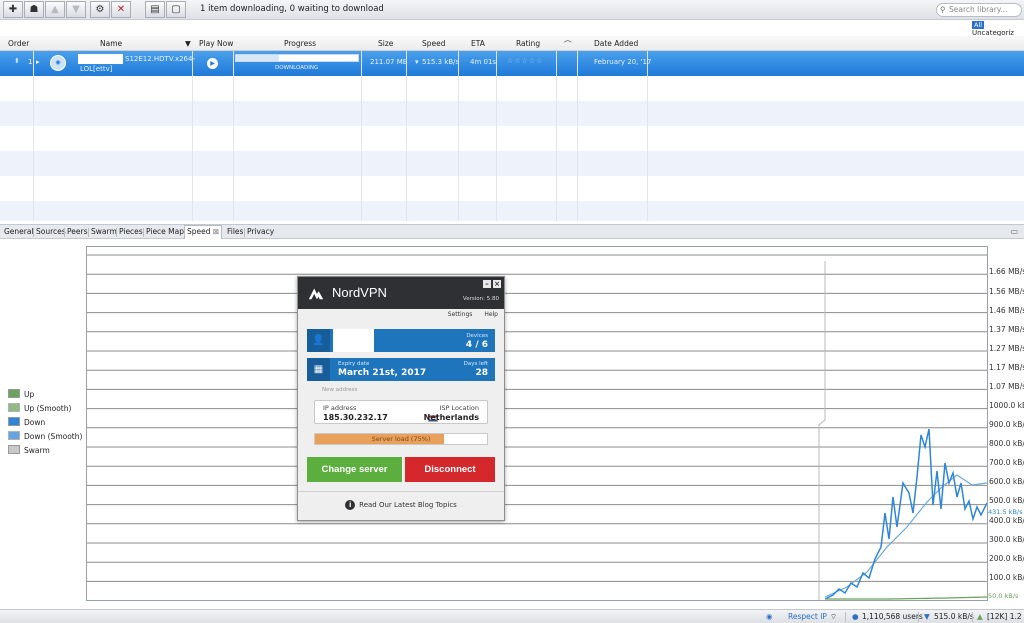 Image resolution: width=1024 pixels, height=623 pixels. What do you see at coordinates (111, 43) in the screenshot?
I see `col-name: Name` at bounding box center [111, 43].